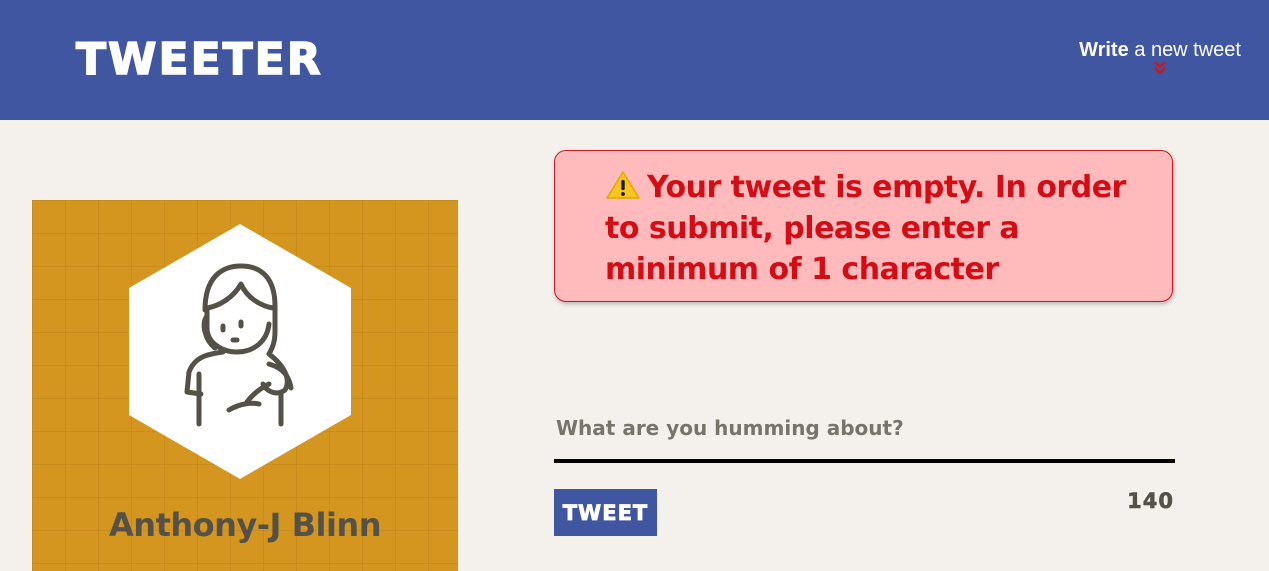  I want to click on input-underline, so click(864, 461).